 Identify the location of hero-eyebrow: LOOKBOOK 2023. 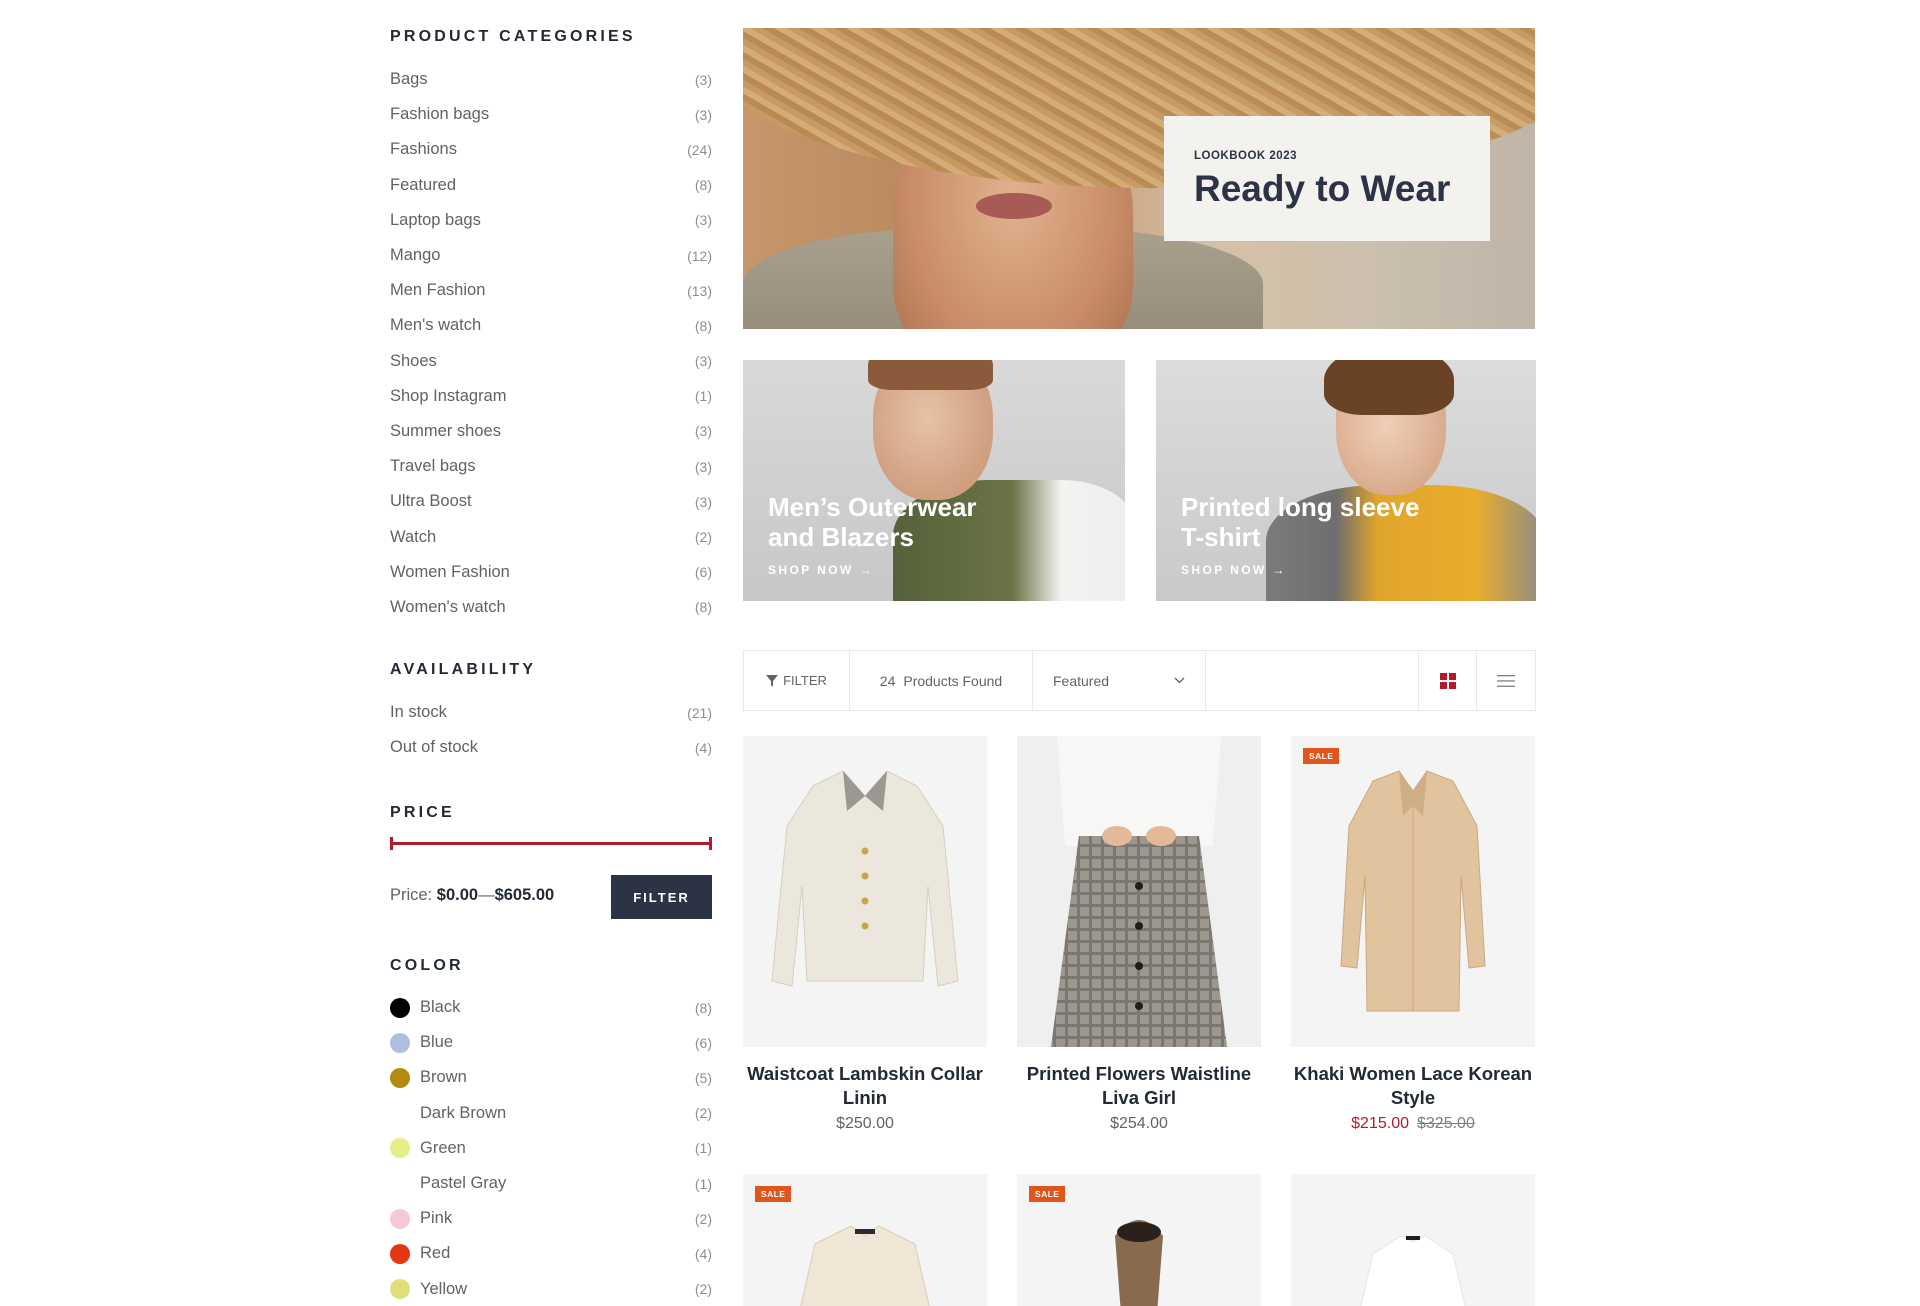
(1245, 156).